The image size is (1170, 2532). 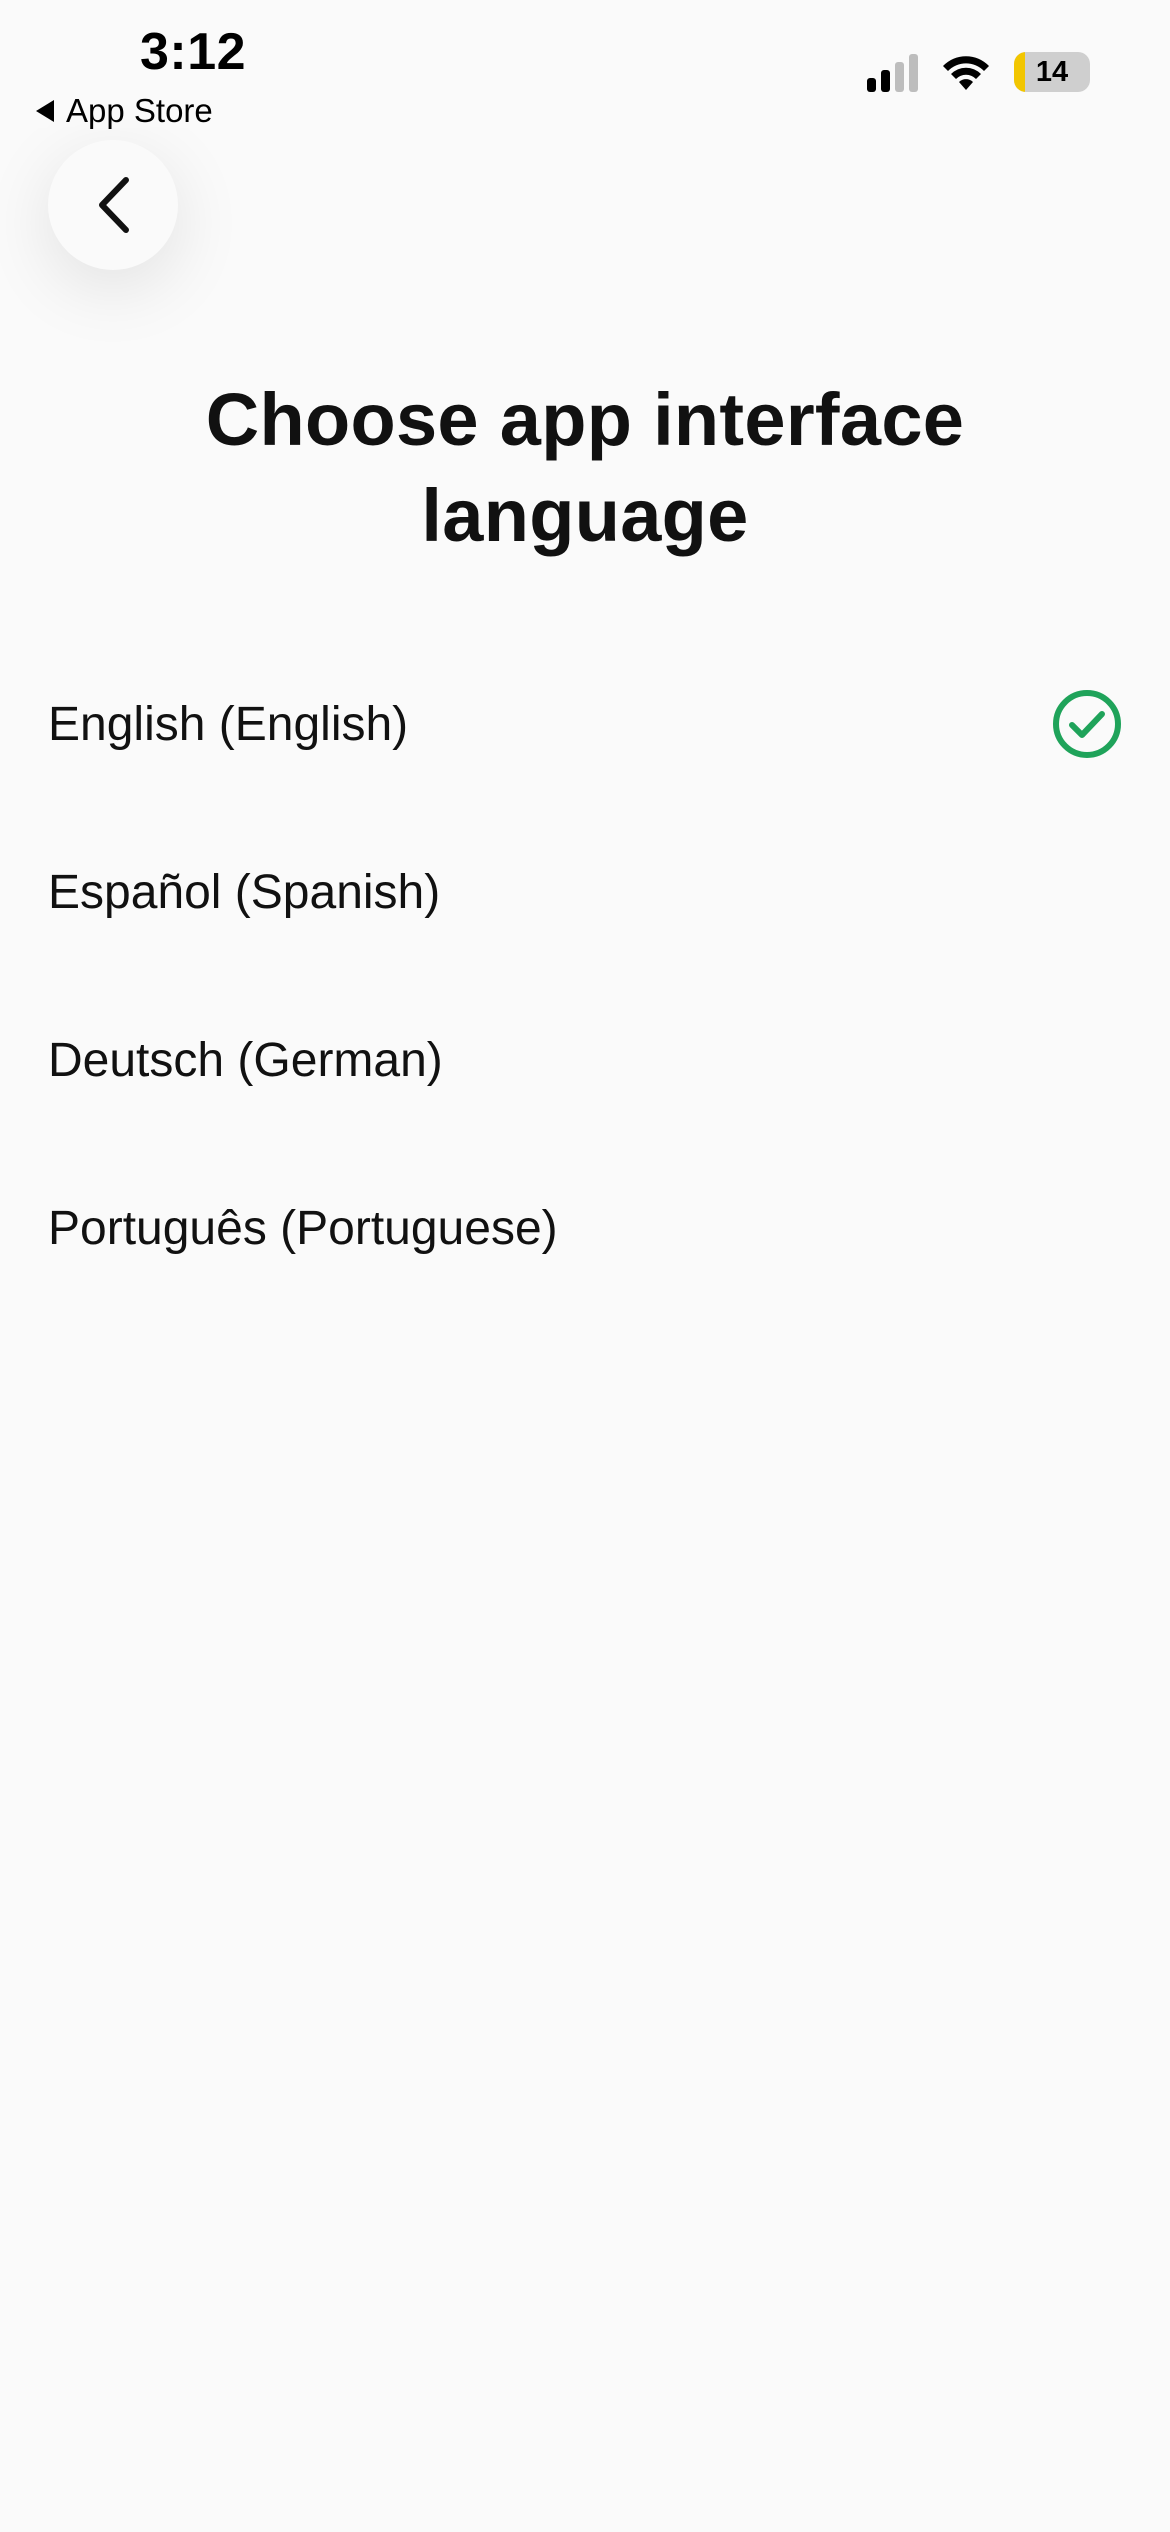 What do you see at coordinates (585, 724) in the screenshot?
I see `language-option-english: English (English)` at bounding box center [585, 724].